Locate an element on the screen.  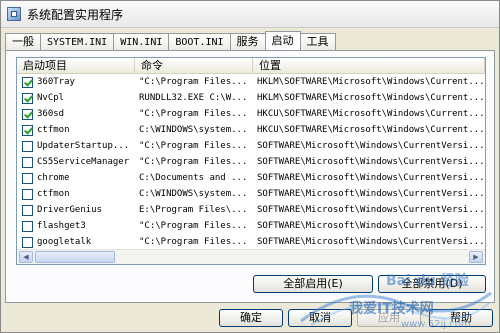
tab-label: BOOT.INI is located at coordinates (199, 42).